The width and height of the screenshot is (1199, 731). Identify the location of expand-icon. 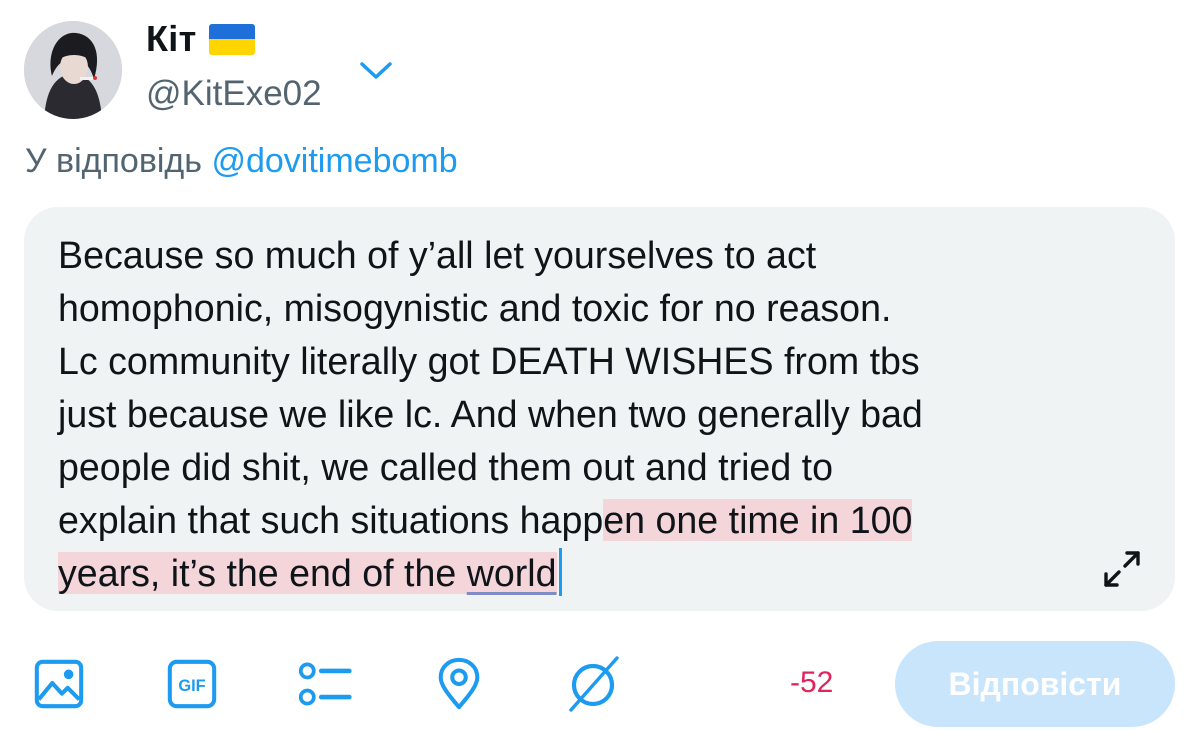
(1122, 569).